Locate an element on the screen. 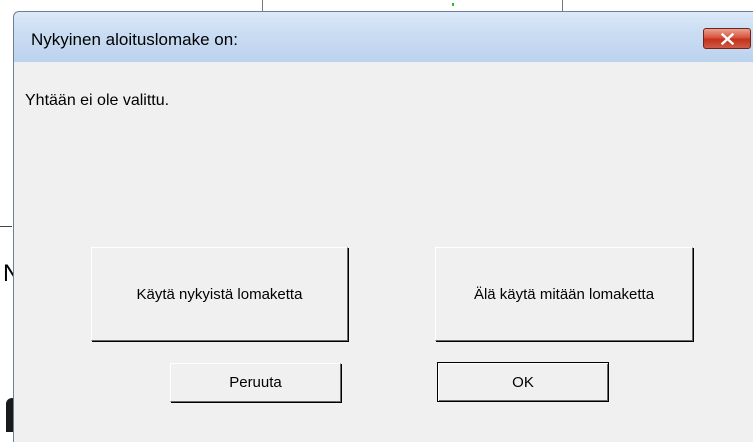  use-current-form-button: Käytä nykyistä lomaketta is located at coordinates (219, 294).